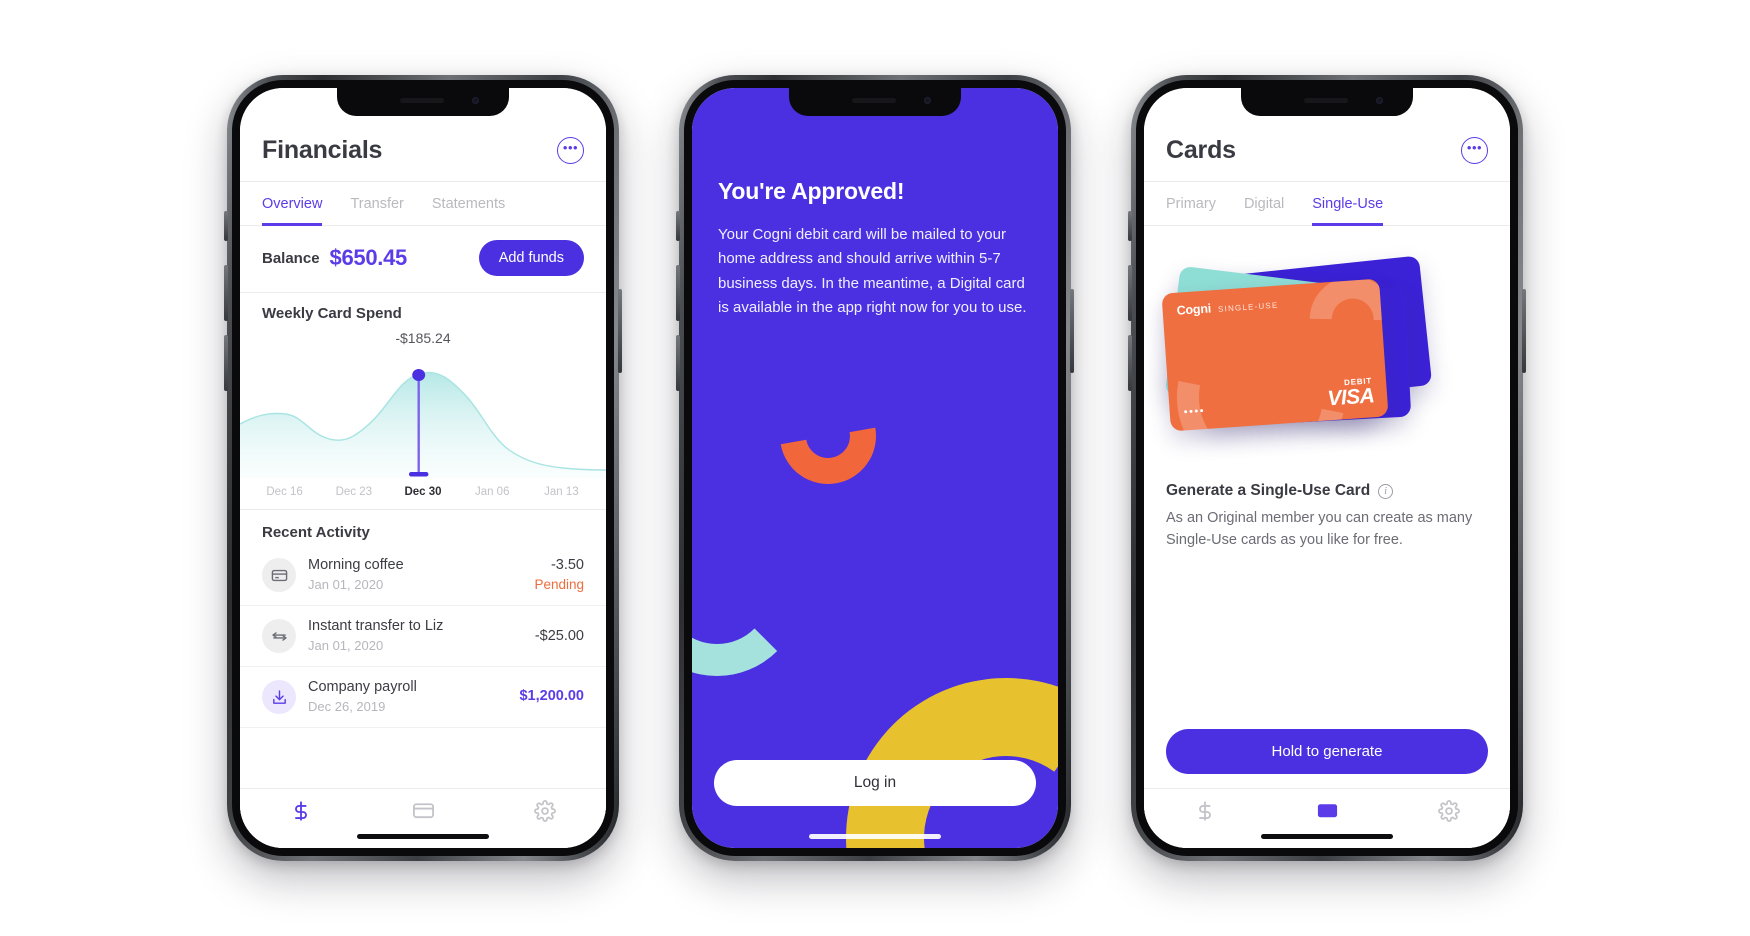 The height and width of the screenshot is (936, 1750). I want to click on chart-x-axis: Dec 16 Dec 23 Dec 30 Jan 06 Jan 13, so click(423, 493).